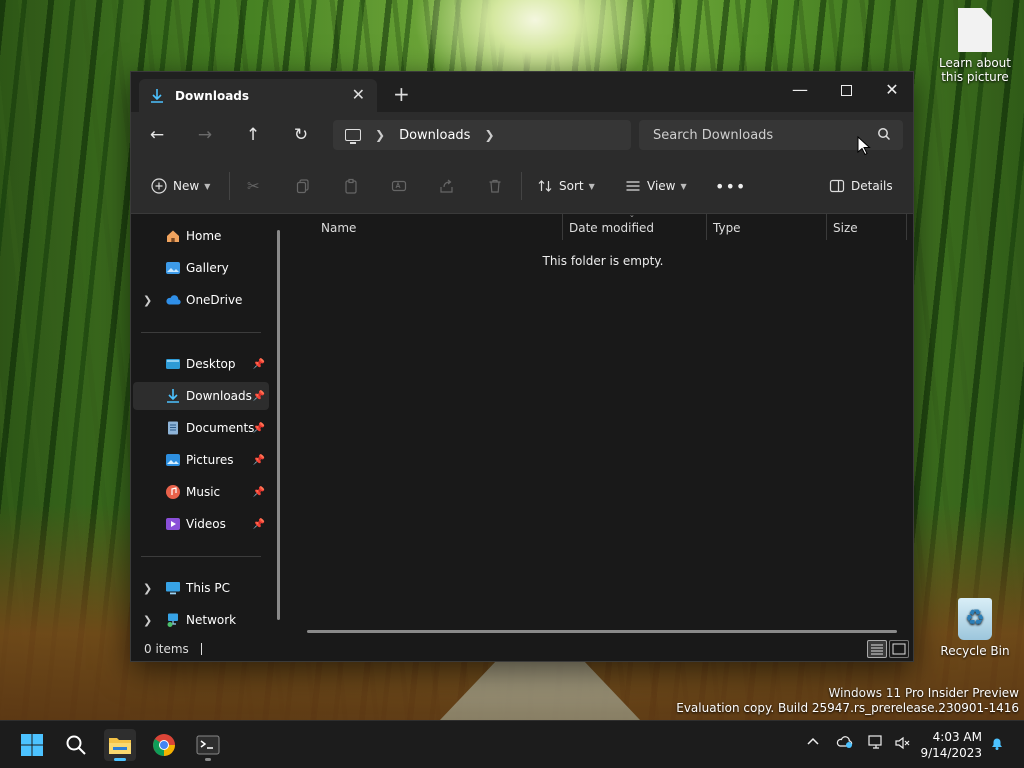  I want to click on taskbar-terminal, so click(208, 745).